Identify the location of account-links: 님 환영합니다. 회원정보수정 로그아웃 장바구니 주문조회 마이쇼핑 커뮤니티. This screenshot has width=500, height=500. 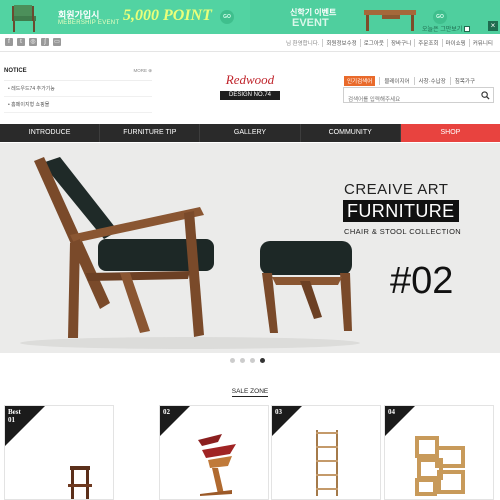
(389, 43).